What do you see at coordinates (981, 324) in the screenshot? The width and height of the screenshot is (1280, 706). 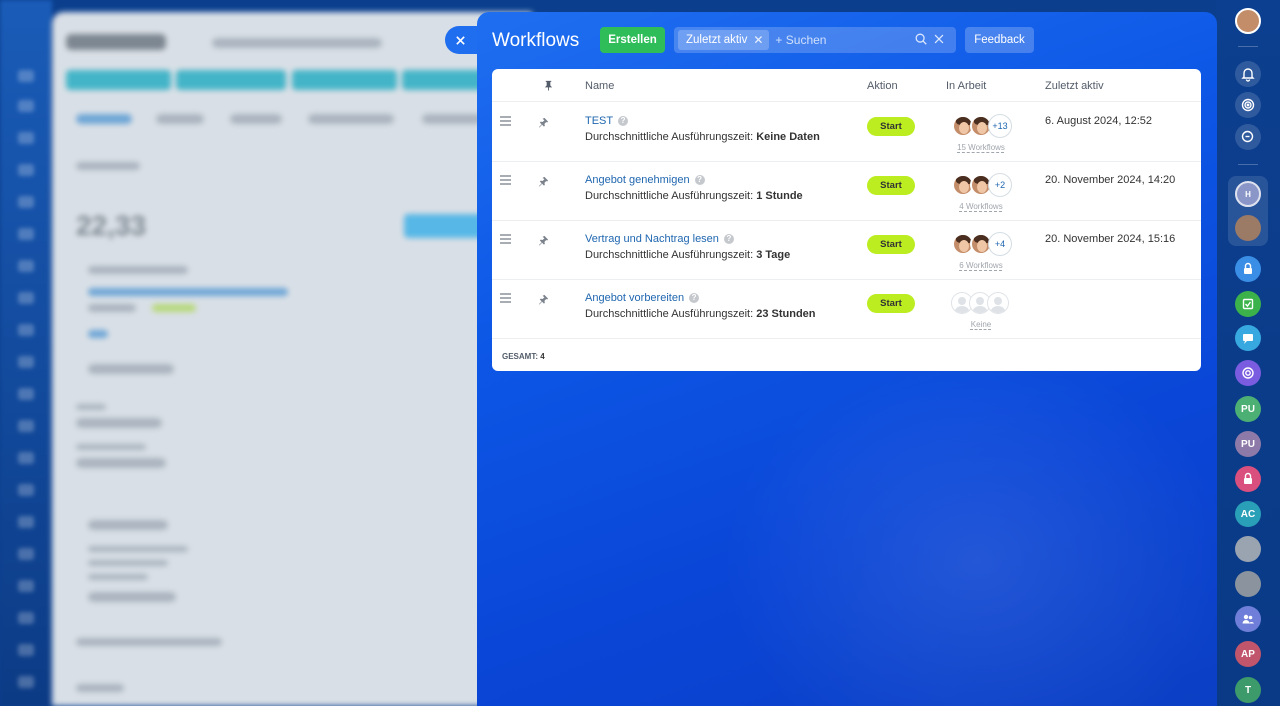 I see `running-workflows-link: Keine` at bounding box center [981, 324].